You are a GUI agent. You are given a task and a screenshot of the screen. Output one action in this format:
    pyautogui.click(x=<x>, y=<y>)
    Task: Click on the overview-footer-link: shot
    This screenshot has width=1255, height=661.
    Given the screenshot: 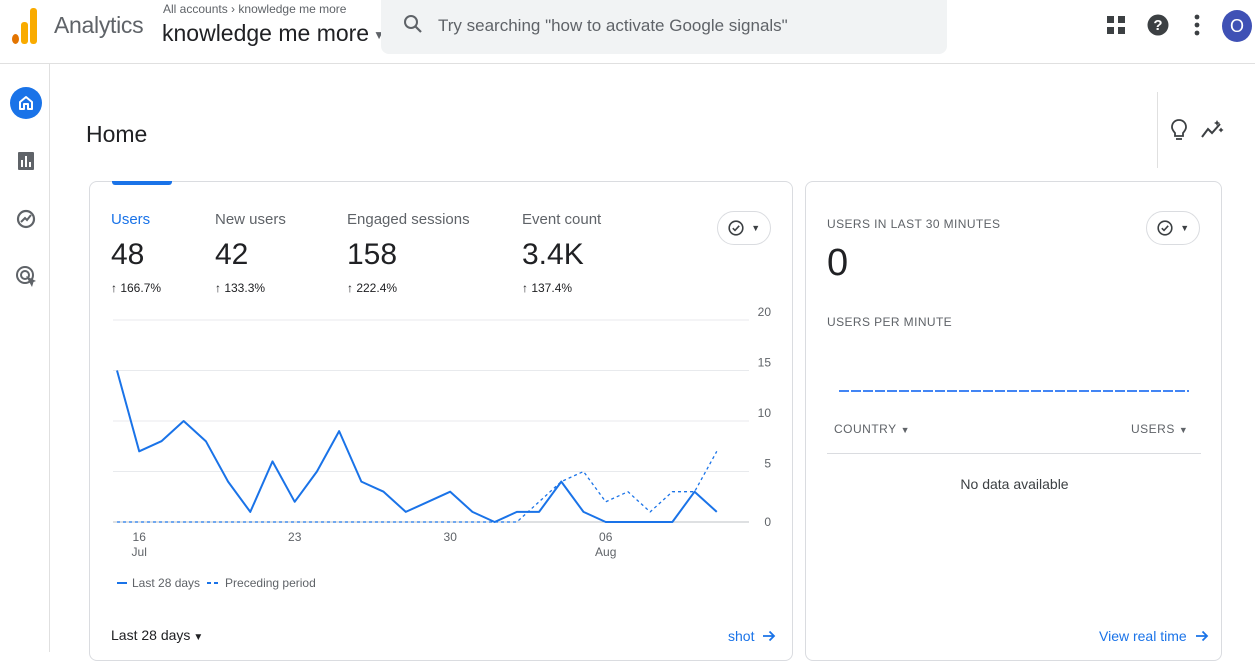 What is the action you would take?
    pyautogui.click(x=752, y=636)
    